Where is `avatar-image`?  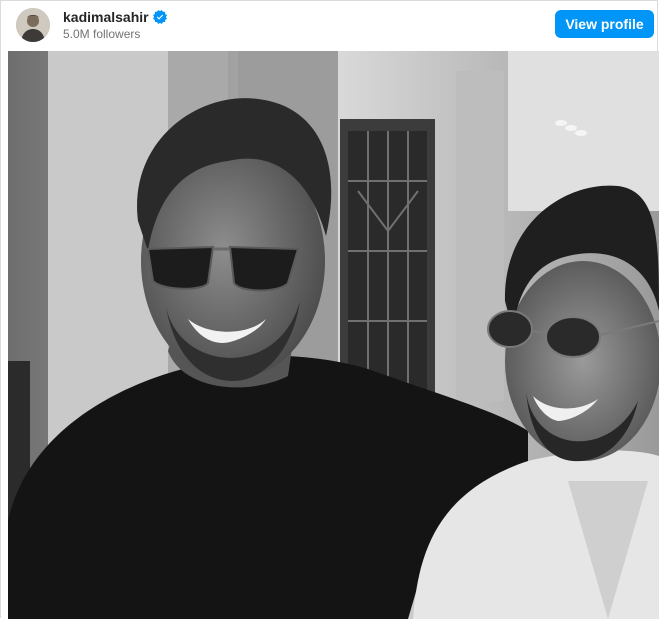
avatar-image is located at coordinates (33, 25).